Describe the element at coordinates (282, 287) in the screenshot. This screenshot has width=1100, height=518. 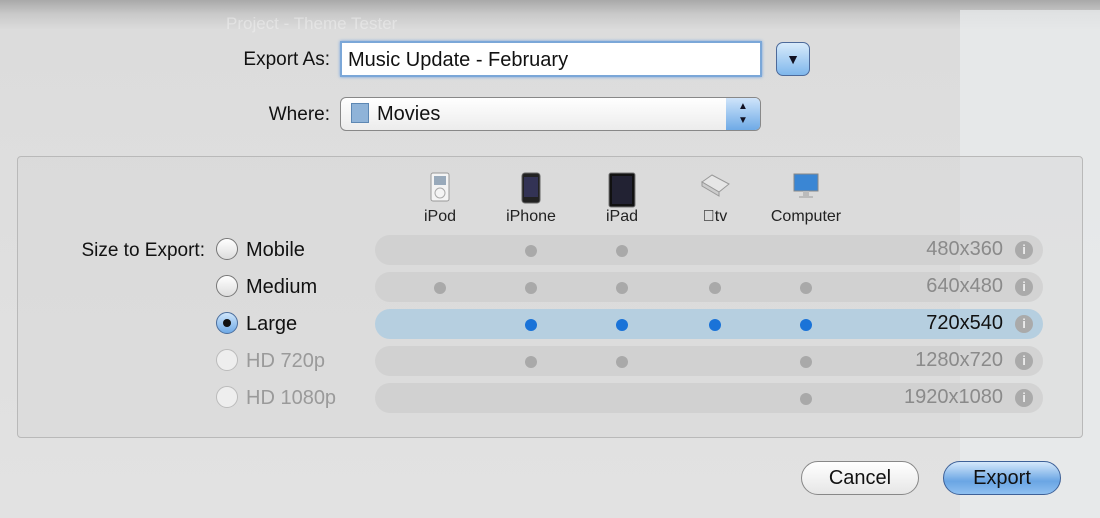
I see `size-label: Medium` at that location.